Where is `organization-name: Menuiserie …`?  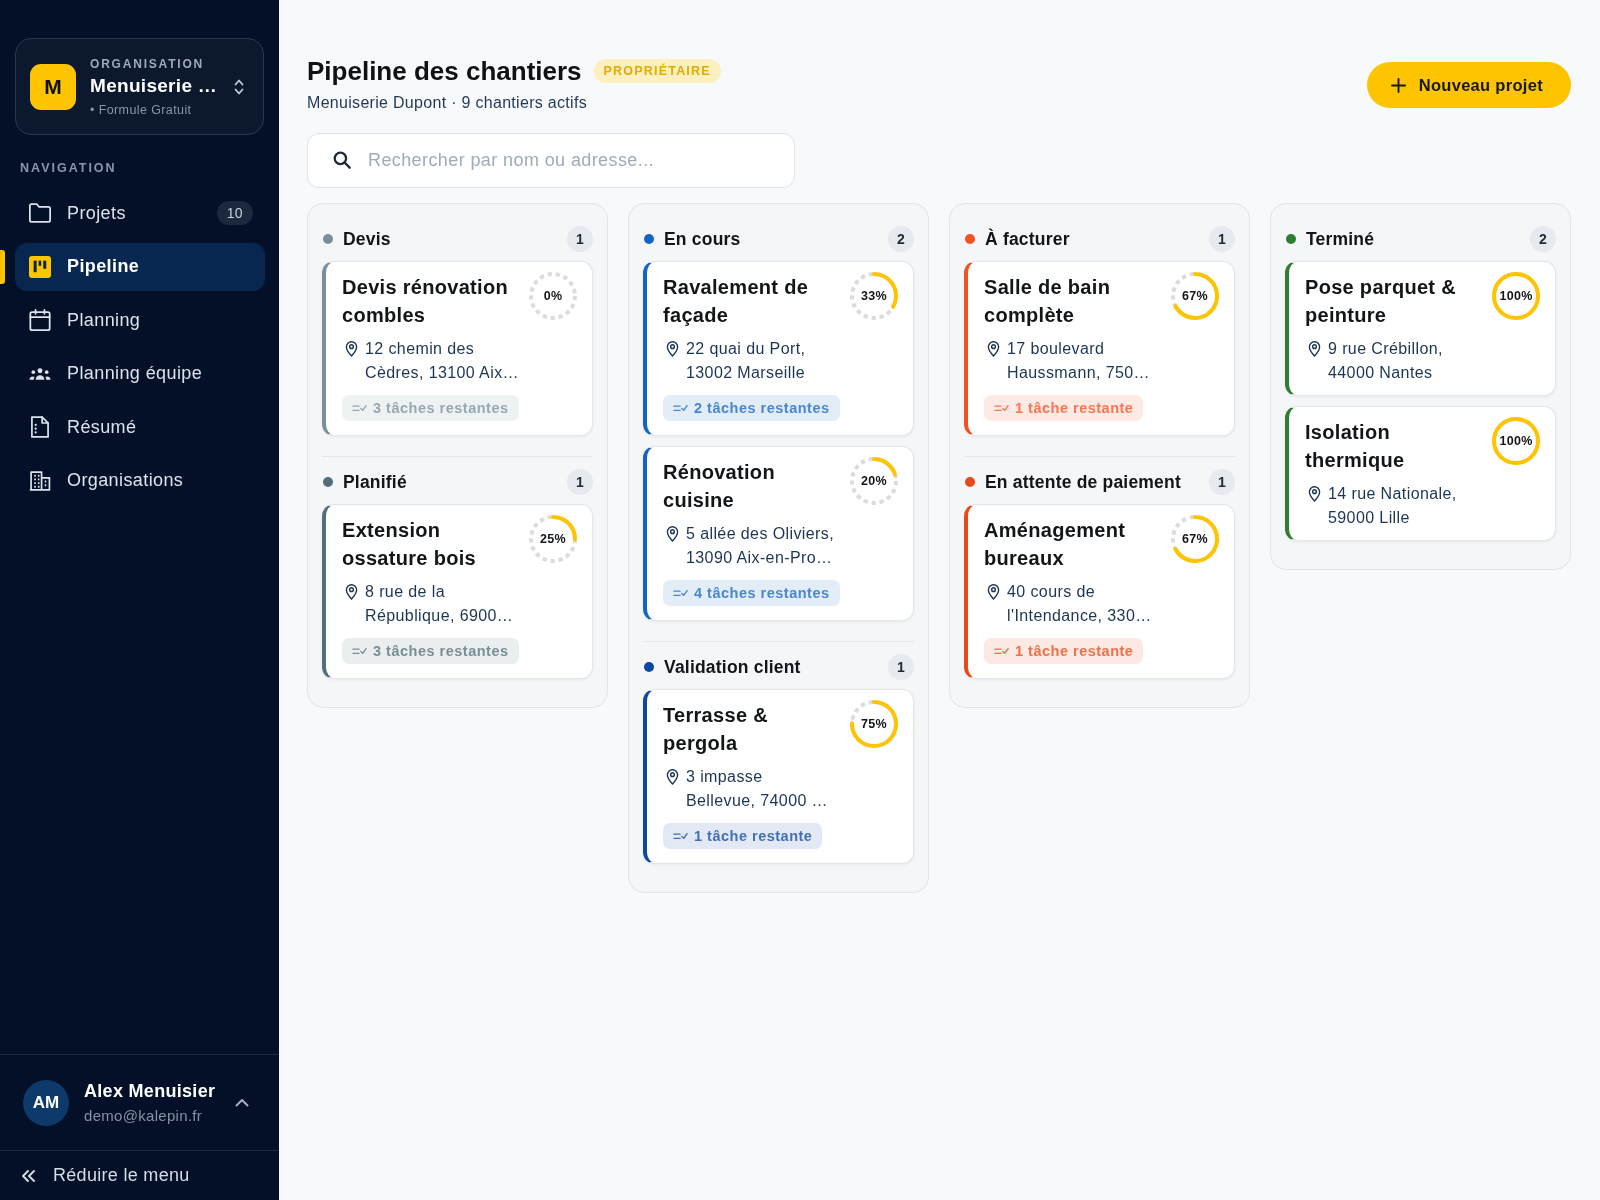
organization-name: Menuiserie … is located at coordinates (154, 85).